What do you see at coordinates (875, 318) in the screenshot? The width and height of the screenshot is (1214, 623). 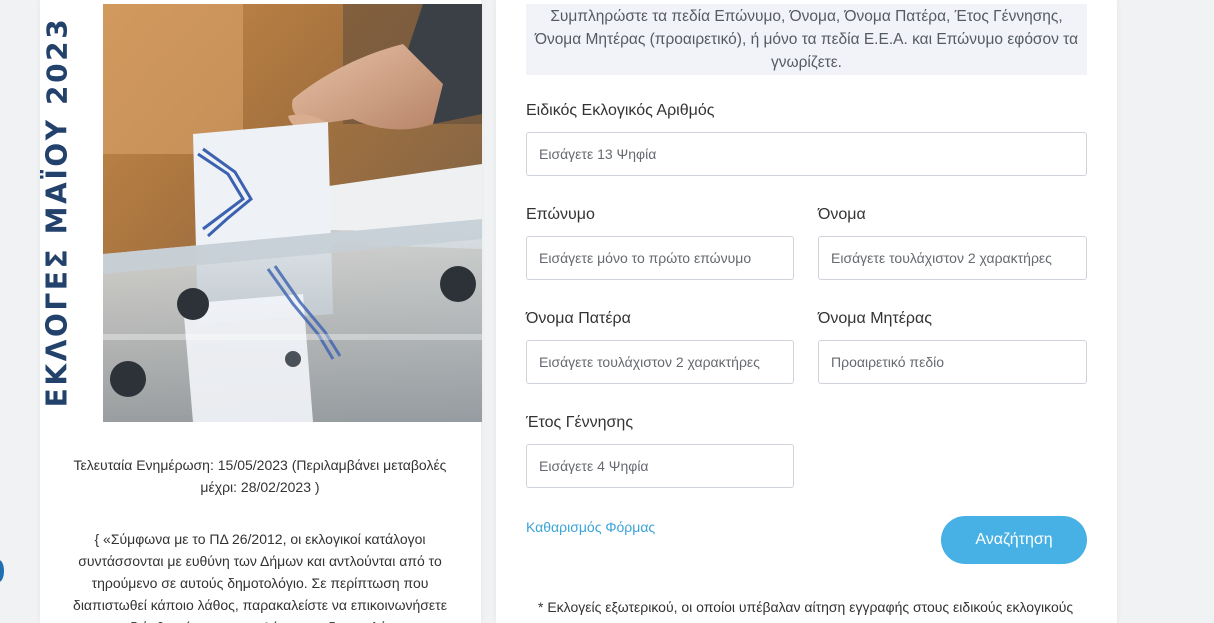 I see `mother-name-label: Όνομα Μητέρας` at bounding box center [875, 318].